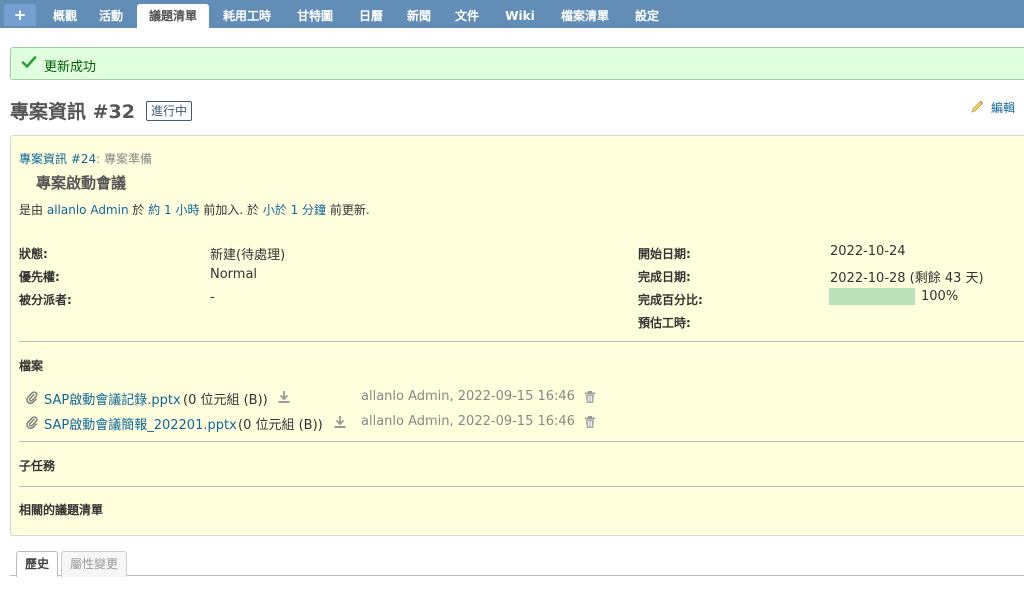  What do you see at coordinates (29, 62) in the screenshot?
I see `check-icon` at bounding box center [29, 62].